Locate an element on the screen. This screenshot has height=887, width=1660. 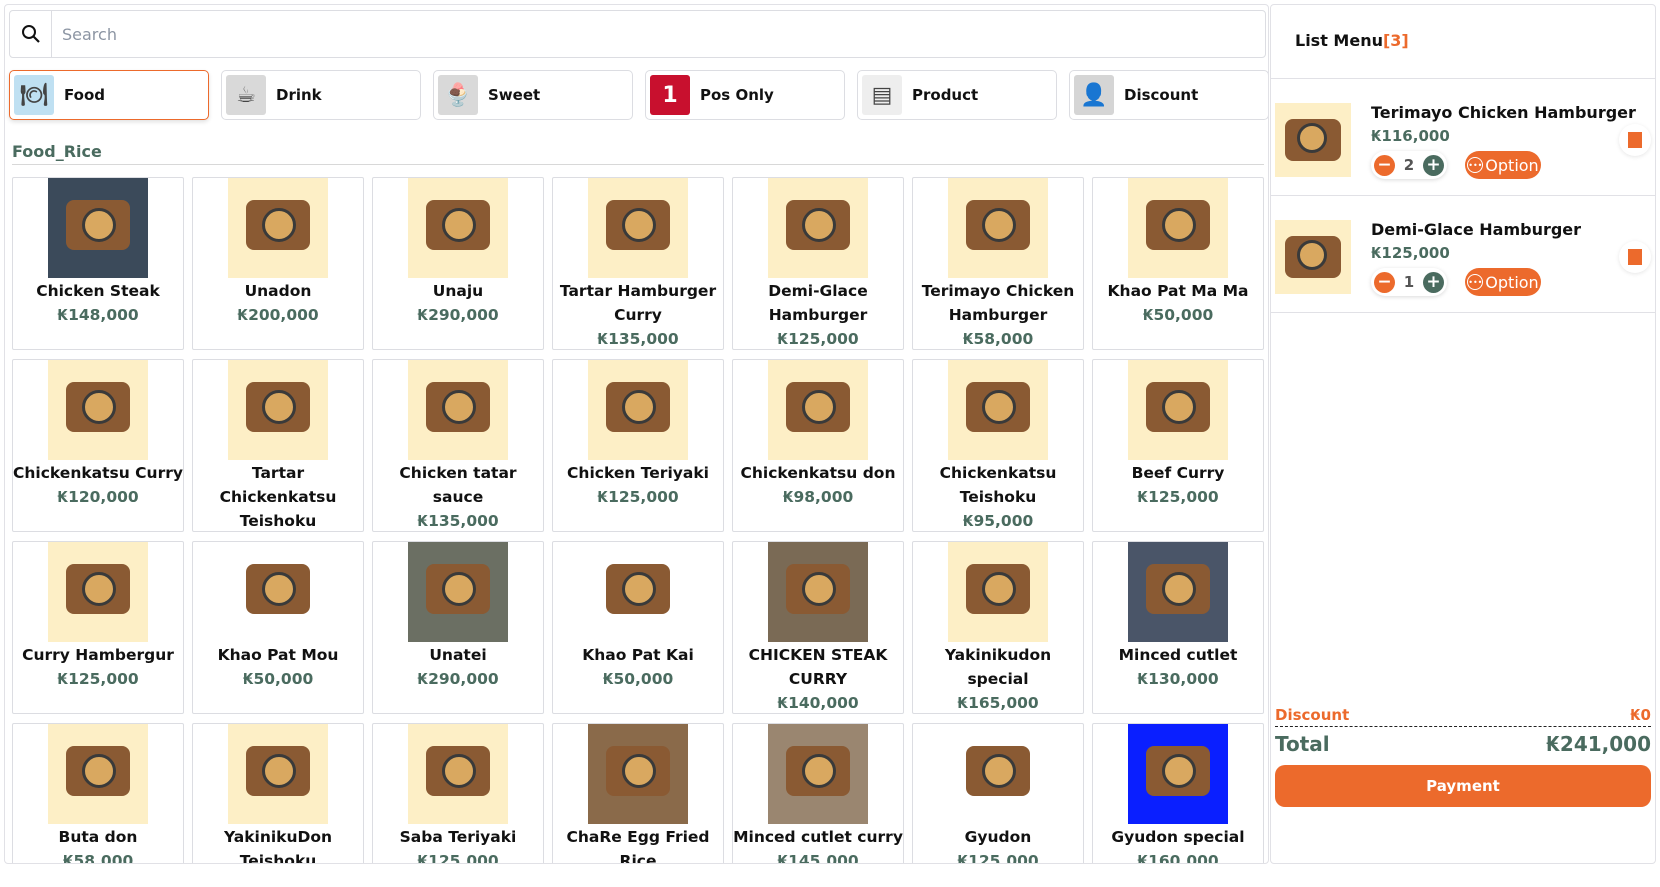
category-tab-product: ▤ Product is located at coordinates (957, 95).